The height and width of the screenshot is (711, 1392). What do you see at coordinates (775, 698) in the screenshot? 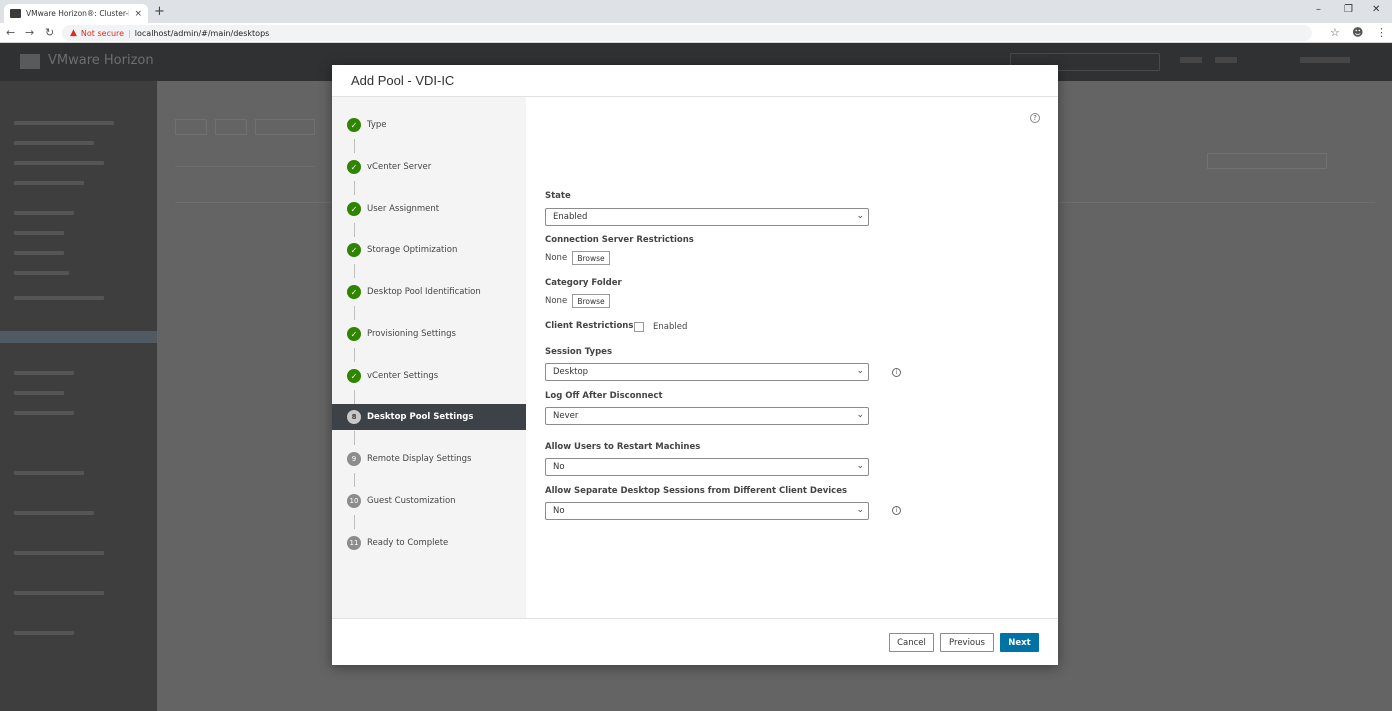
I see `background-table-footer` at bounding box center [775, 698].